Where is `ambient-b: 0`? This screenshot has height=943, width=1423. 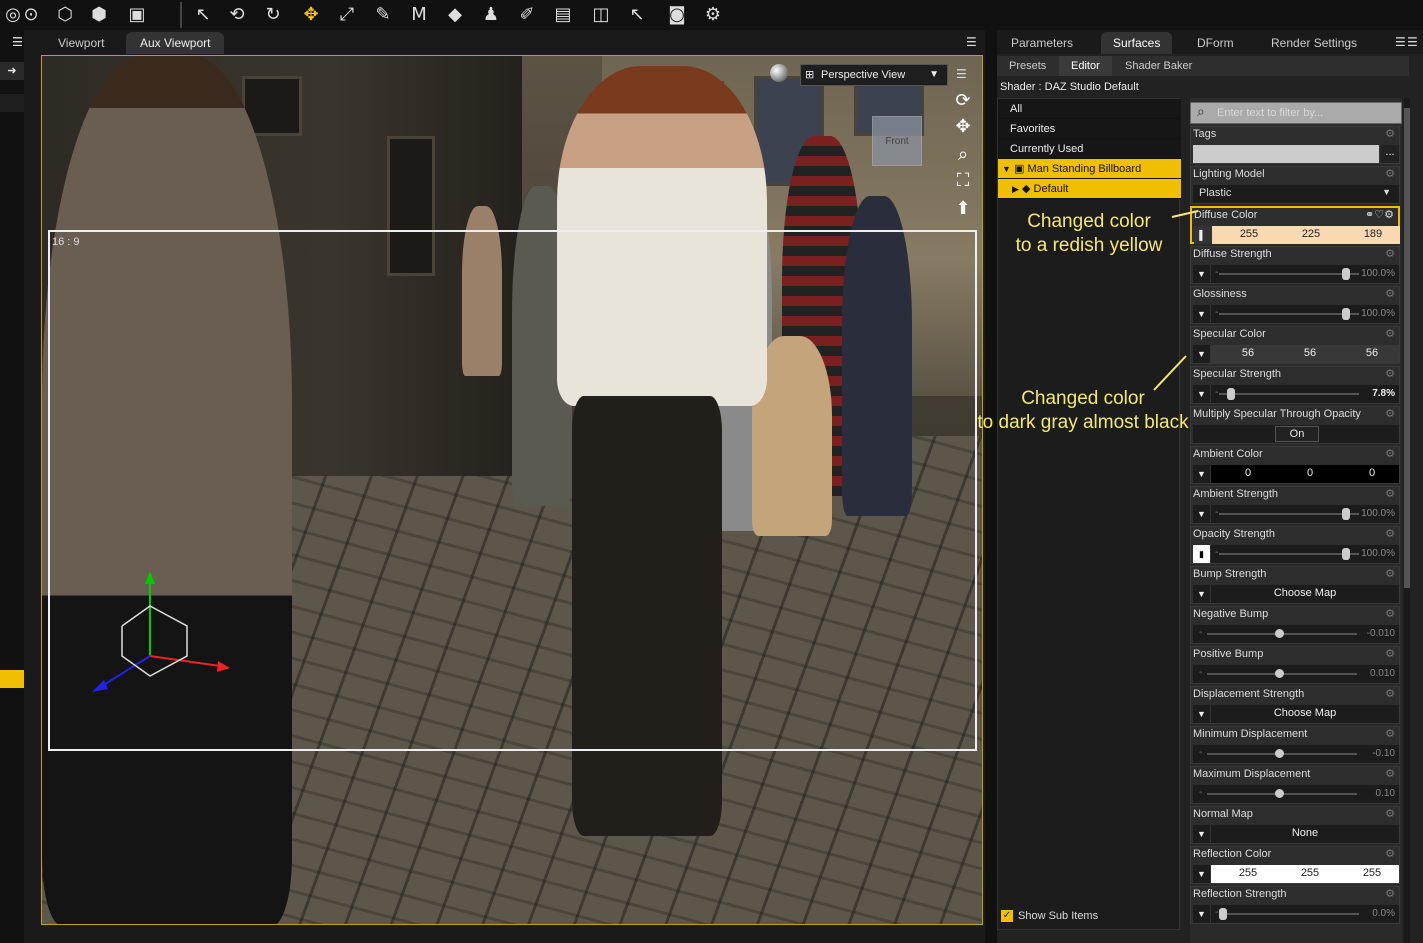
ambient-b: 0 is located at coordinates (1371, 473).